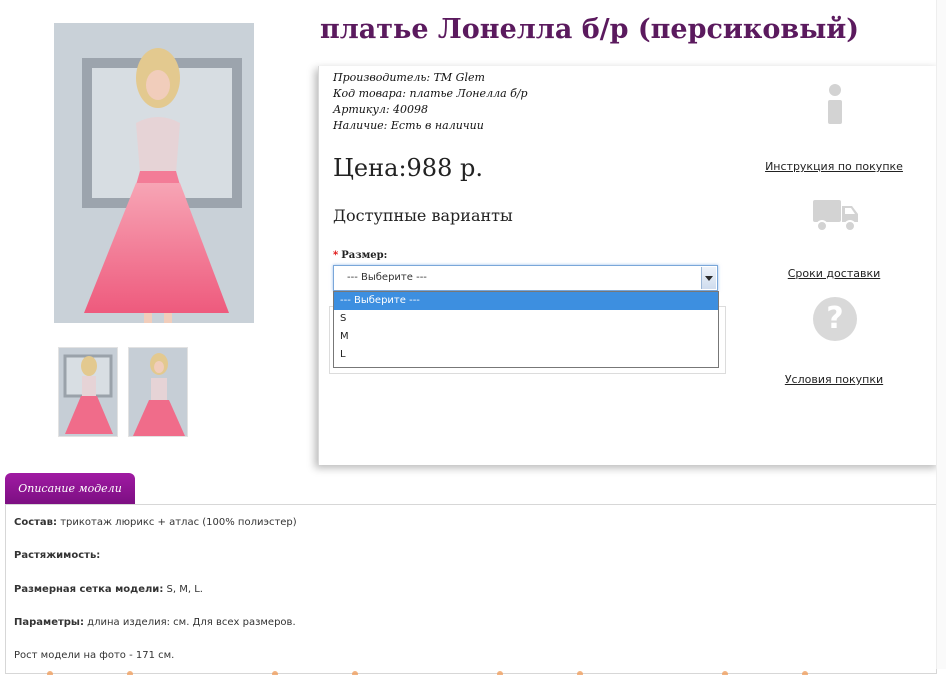 This screenshot has width=946, height=679. I want to click on meta-key: Производитель:, so click(382, 77).